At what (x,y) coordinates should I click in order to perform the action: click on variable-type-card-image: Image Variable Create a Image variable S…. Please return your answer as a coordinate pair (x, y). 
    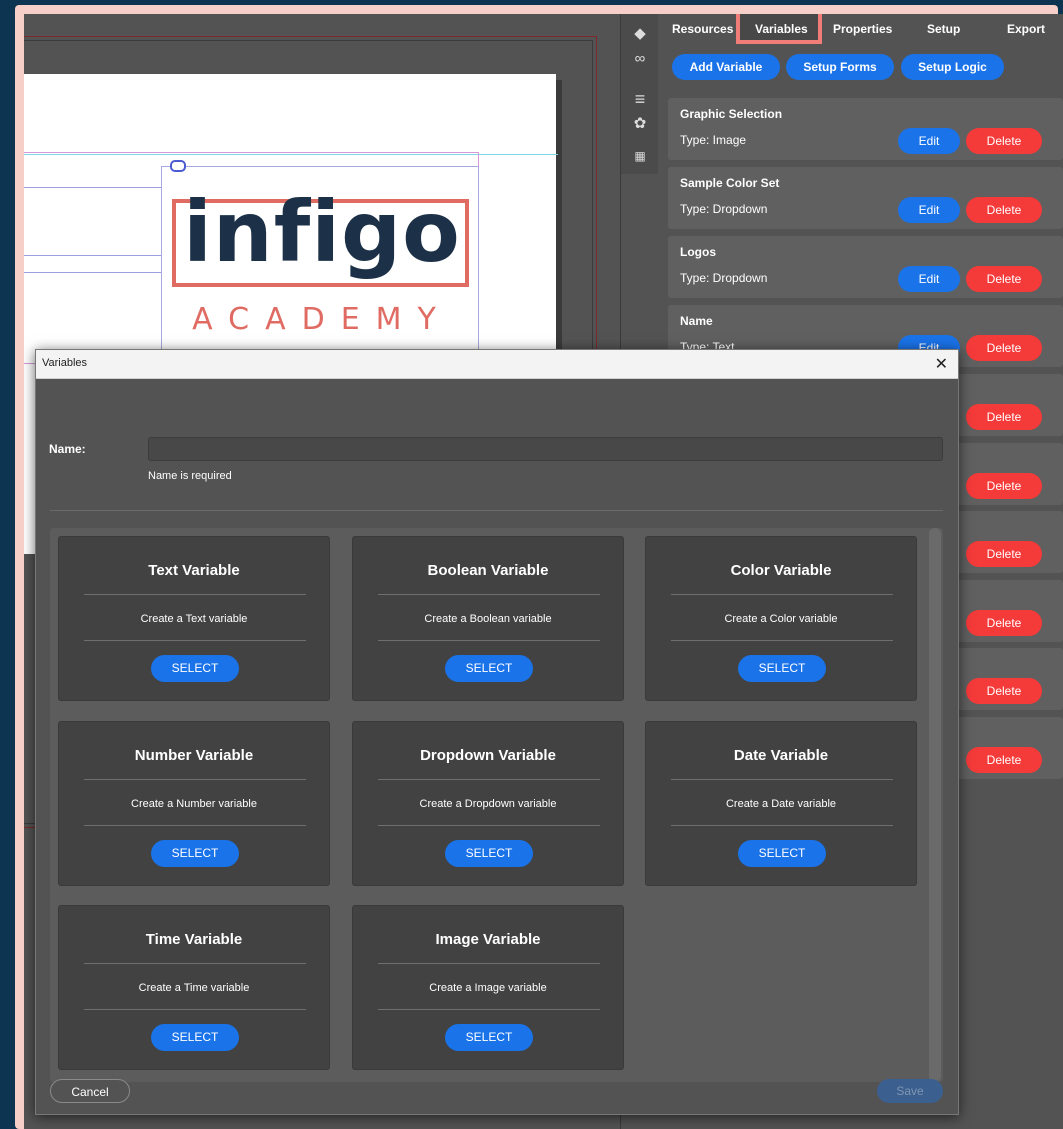
    Looking at the image, I should click on (488, 987).